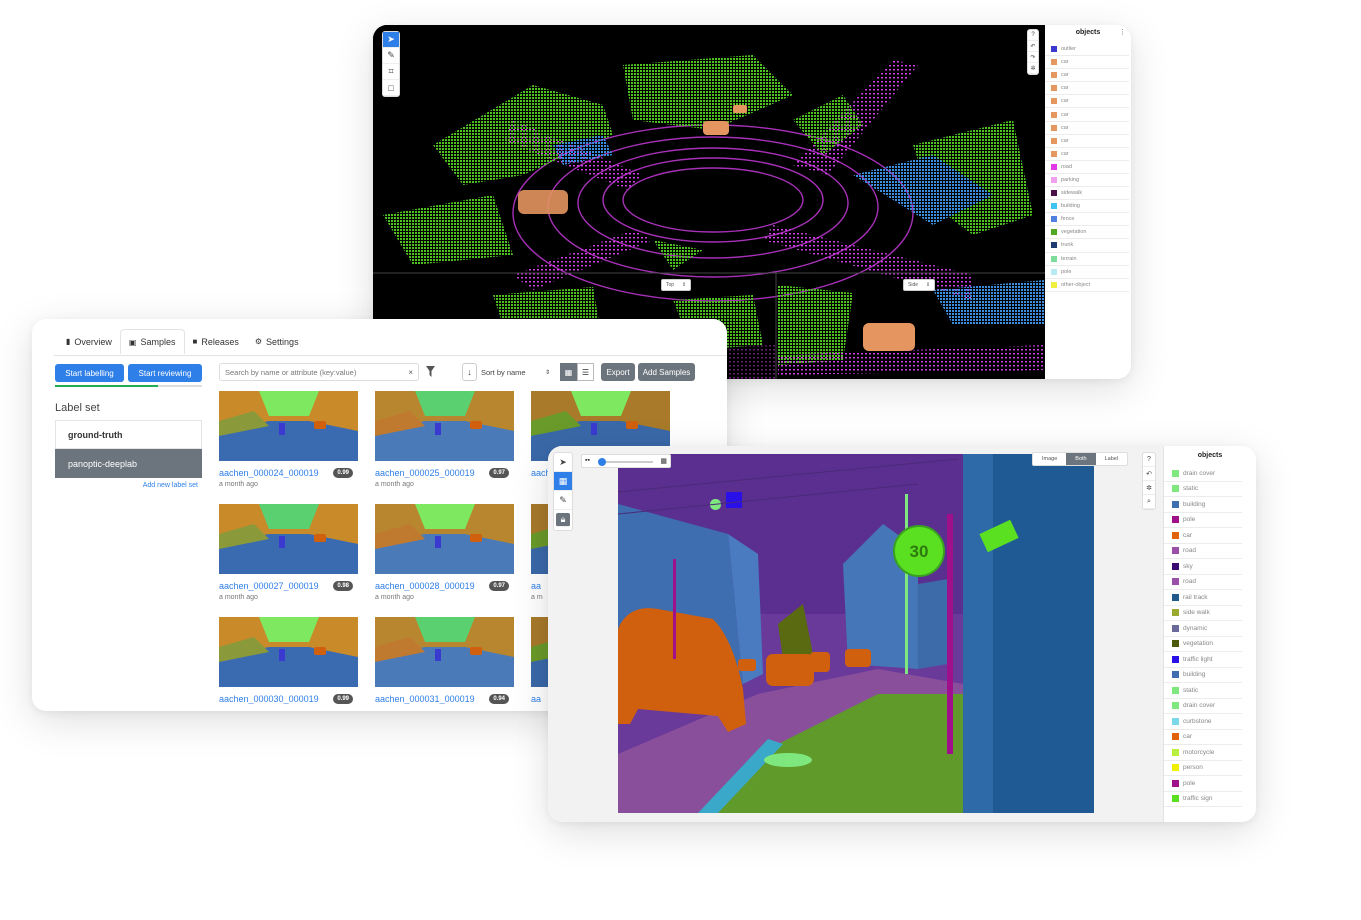 This screenshot has height=920, width=1361. Describe the element at coordinates (269, 699) in the screenshot. I see `sample-name: aachen_000030_000019` at that location.